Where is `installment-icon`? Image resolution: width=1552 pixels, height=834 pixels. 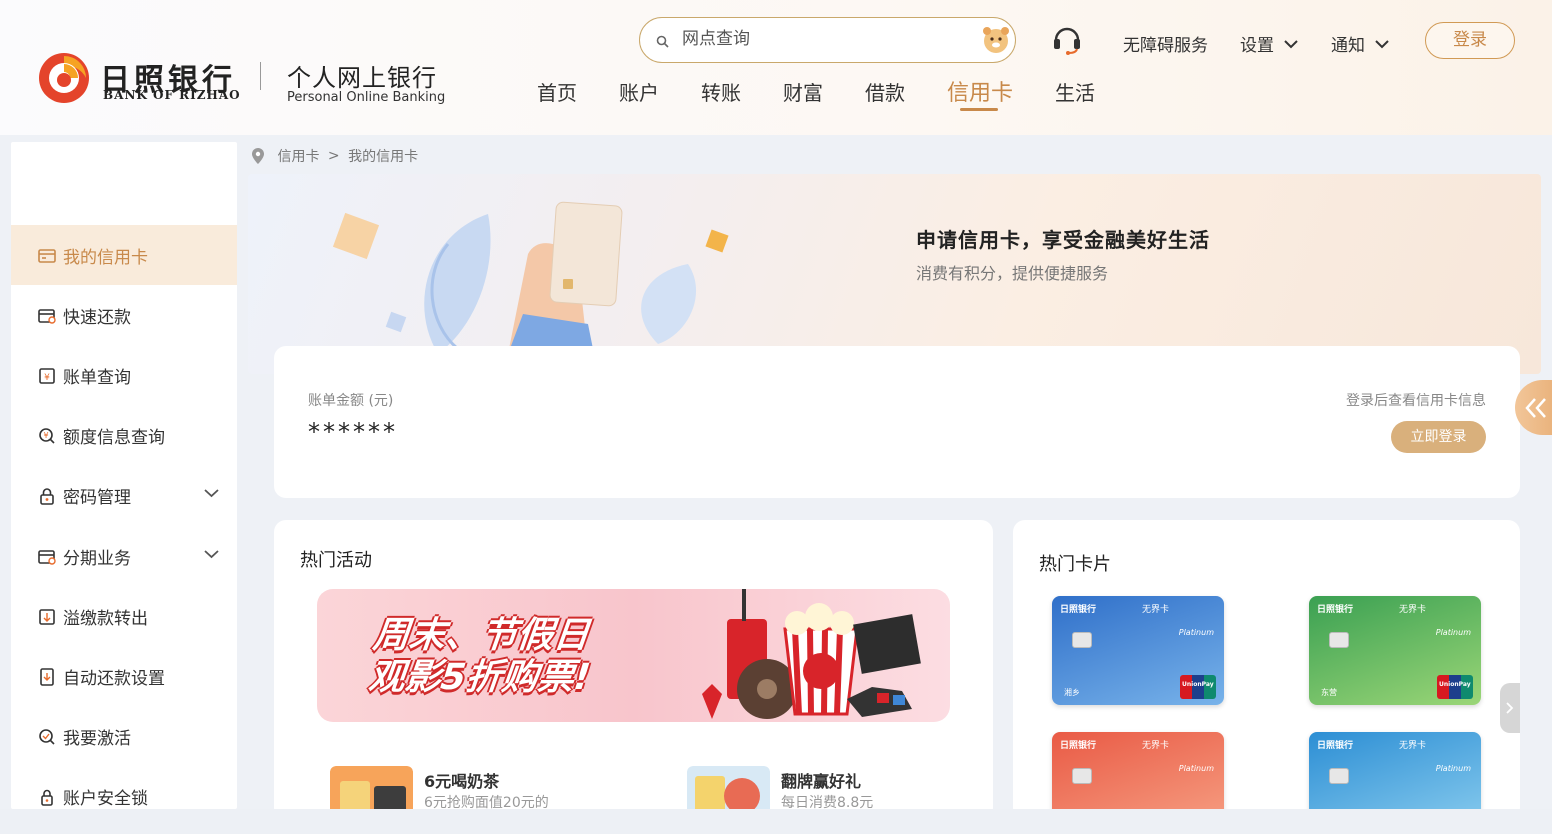 installment-icon is located at coordinates (47, 557).